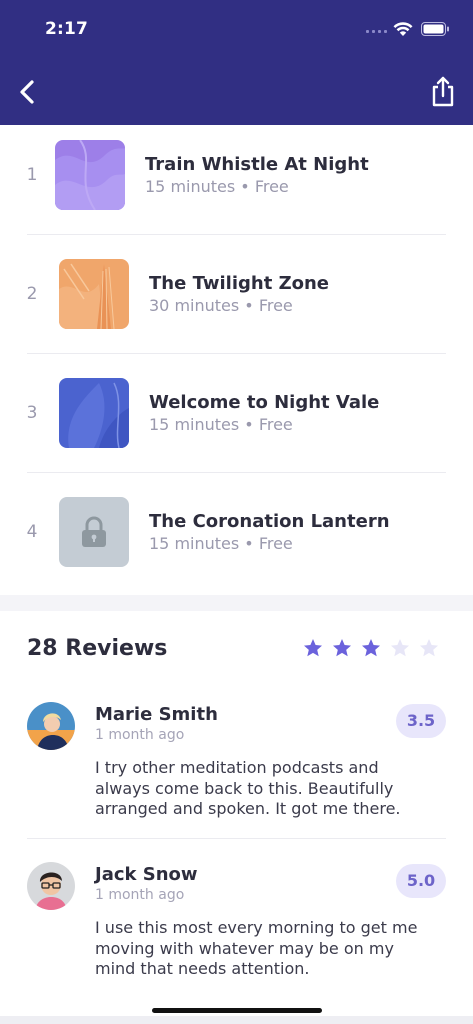 This screenshot has width=473, height=1024. What do you see at coordinates (257, 164) in the screenshot?
I see `episode-title: Train Whistle At Night` at bounding box center [257, 164].